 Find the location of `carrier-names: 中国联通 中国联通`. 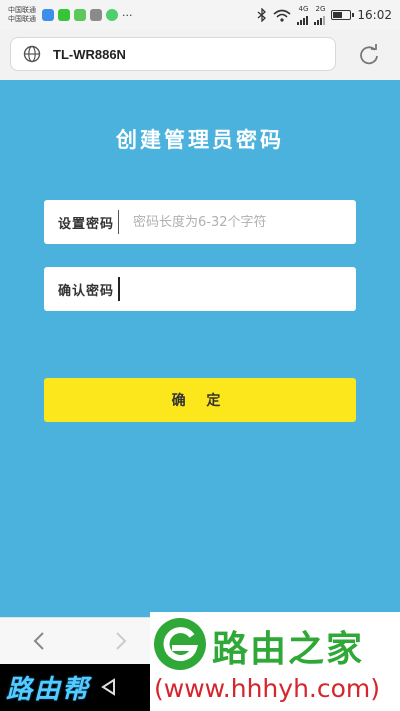

carrier-names: 中国联通 中国联通 is located at coordinates (22, 15).